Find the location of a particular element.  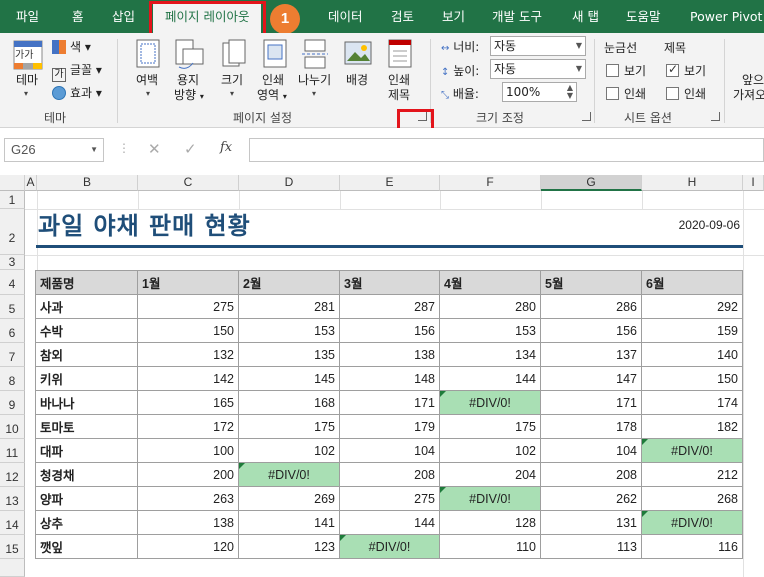

column-header-e: E is located at coordinates (390, 183).